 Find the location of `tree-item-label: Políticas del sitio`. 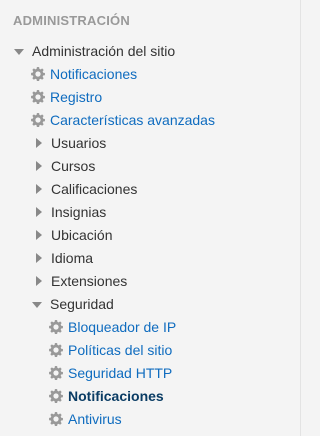

tree-item-label: Políticas del sitio is located at coordinates (120, 350).